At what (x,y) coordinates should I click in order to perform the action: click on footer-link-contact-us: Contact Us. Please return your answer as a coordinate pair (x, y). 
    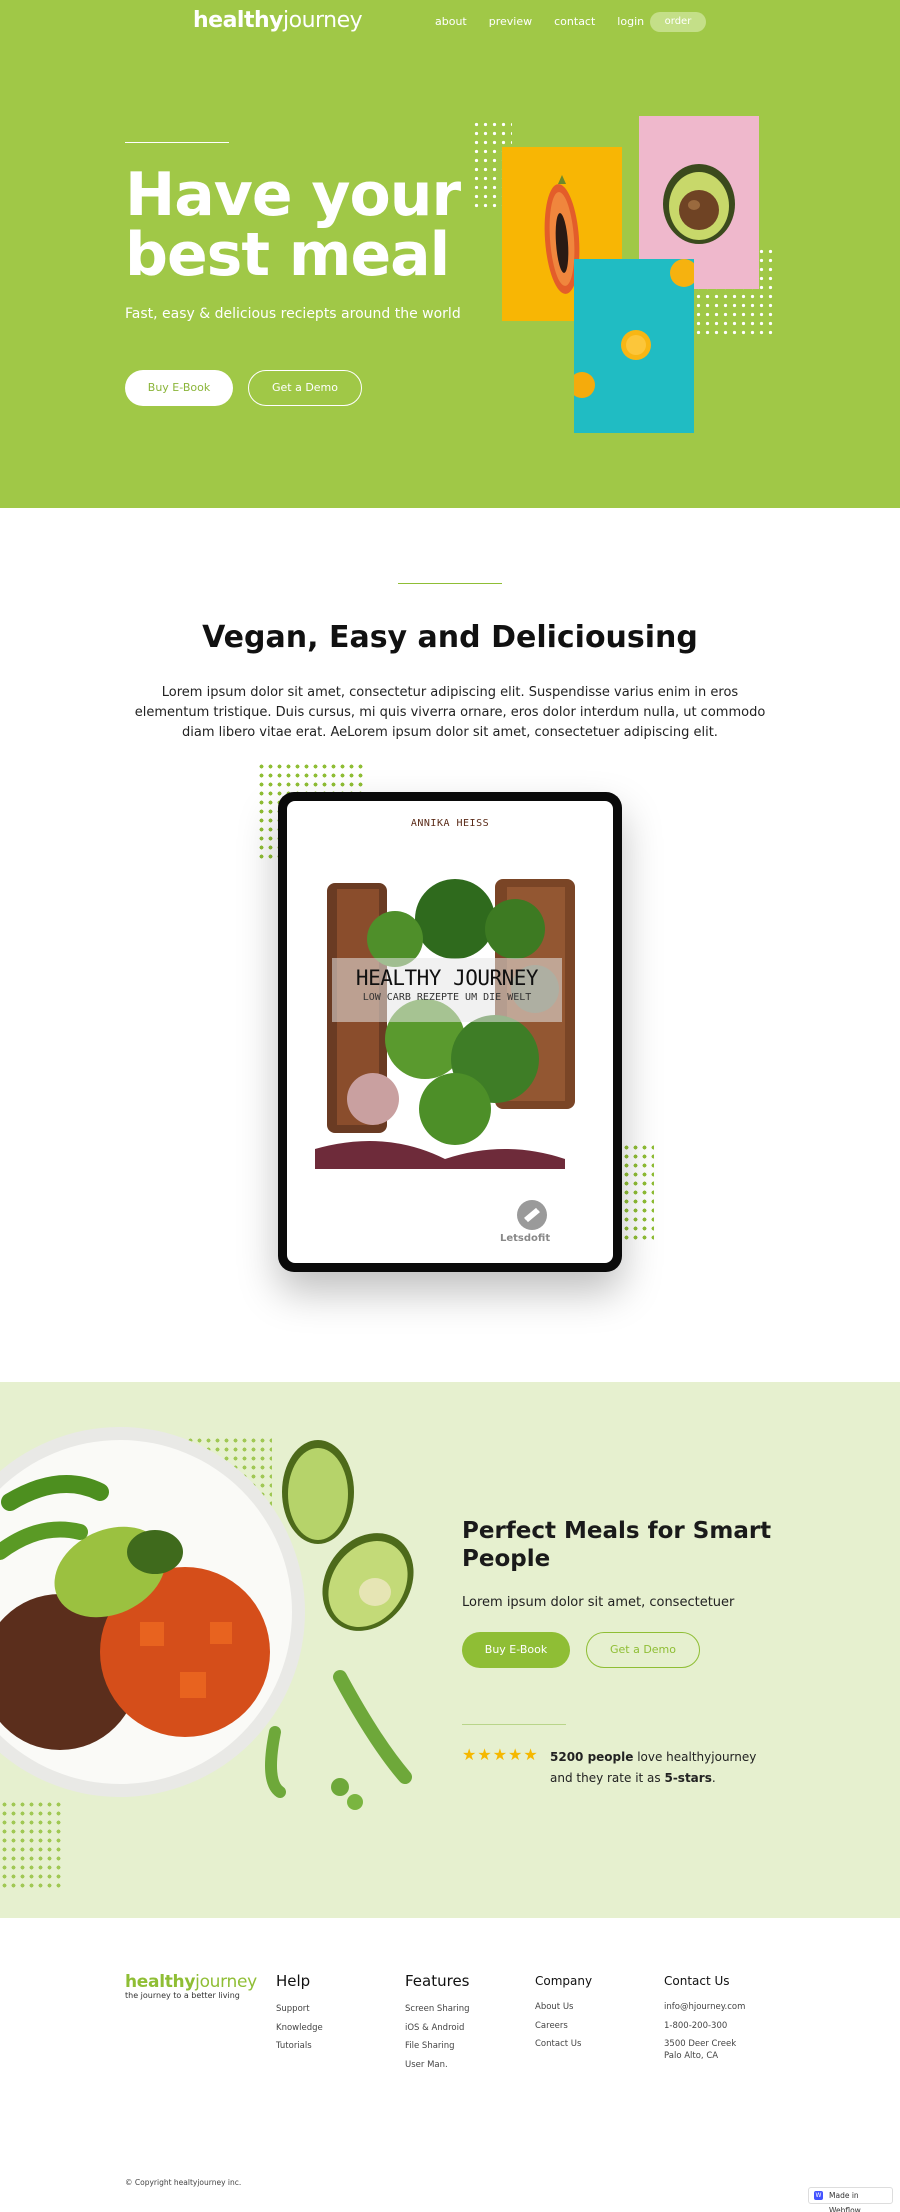
    Looking at the image, I should click on (563, 2048).